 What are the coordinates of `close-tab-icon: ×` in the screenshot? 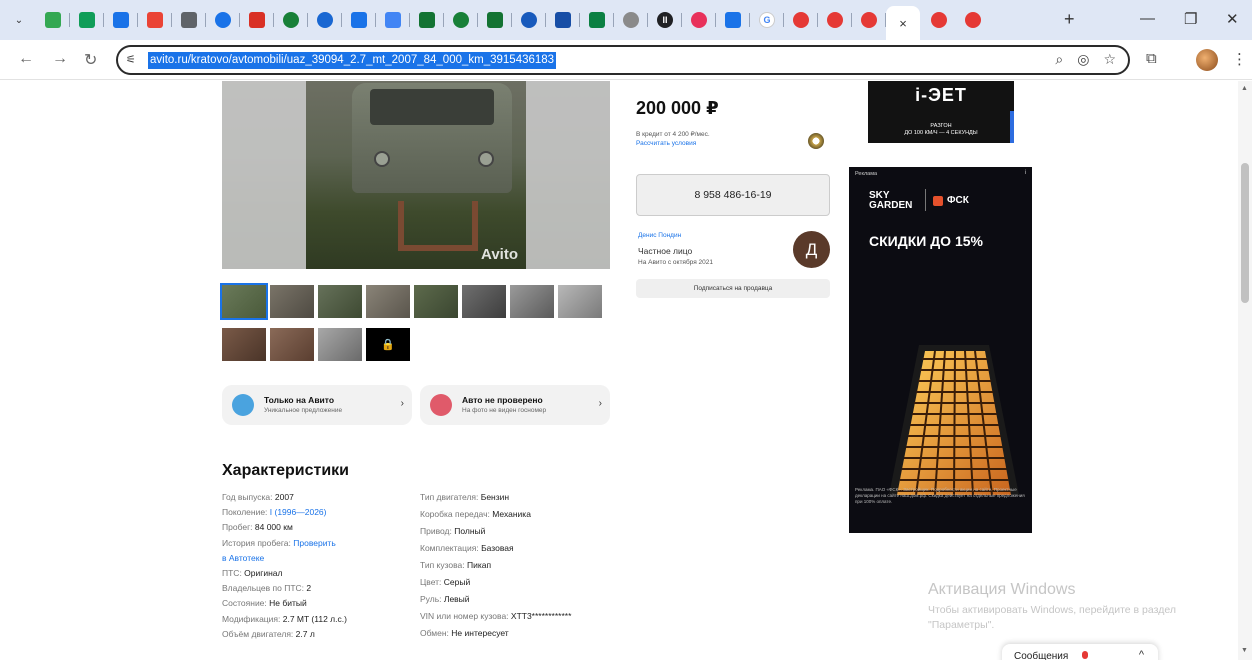 It's located at (903, 23).